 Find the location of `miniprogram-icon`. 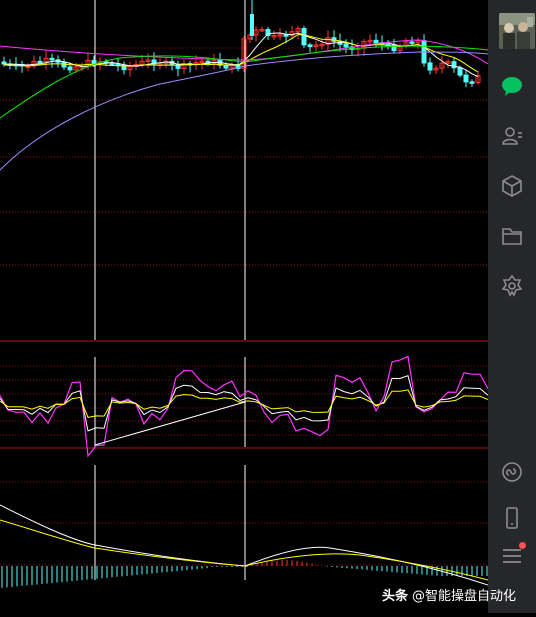

miniprogram-icon is located at coordinates (512, 472).